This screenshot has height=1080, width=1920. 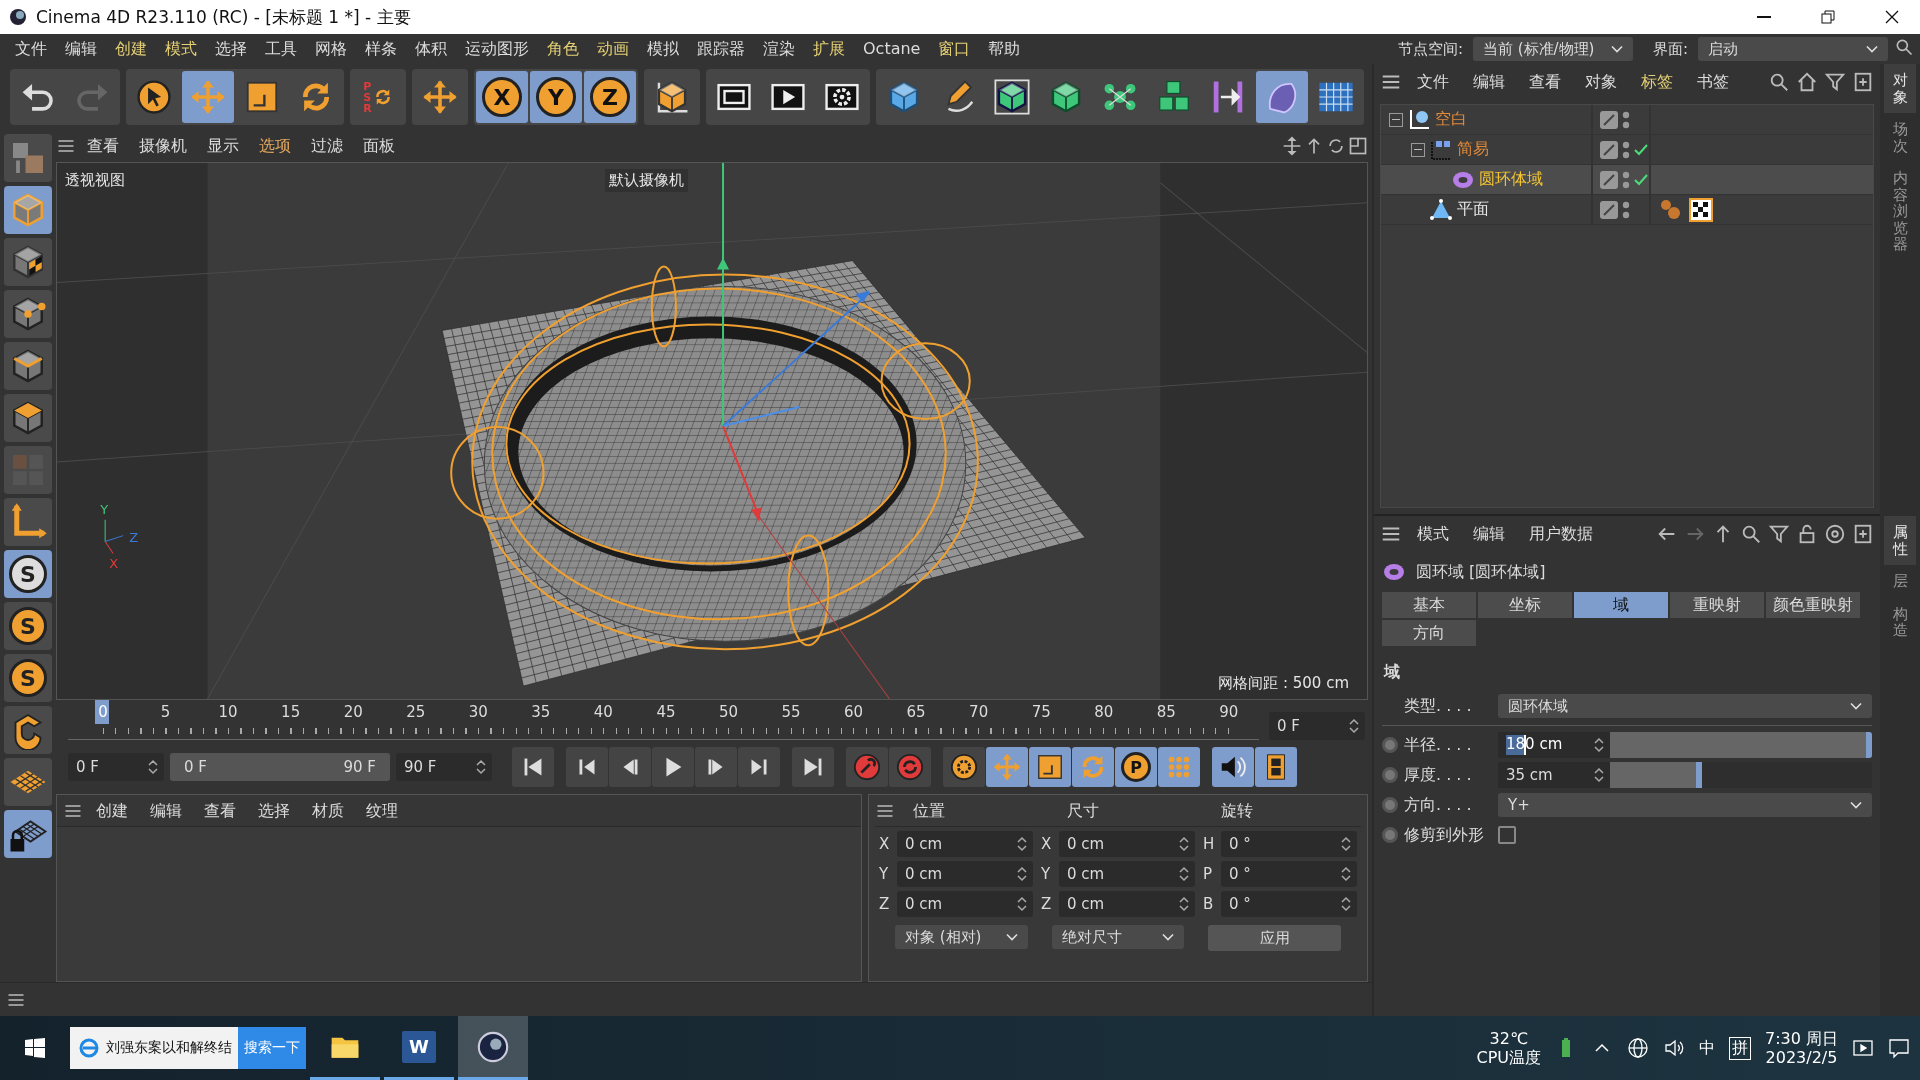 I want to click on menu-item: 帮助, so click(x=1004, y=49).